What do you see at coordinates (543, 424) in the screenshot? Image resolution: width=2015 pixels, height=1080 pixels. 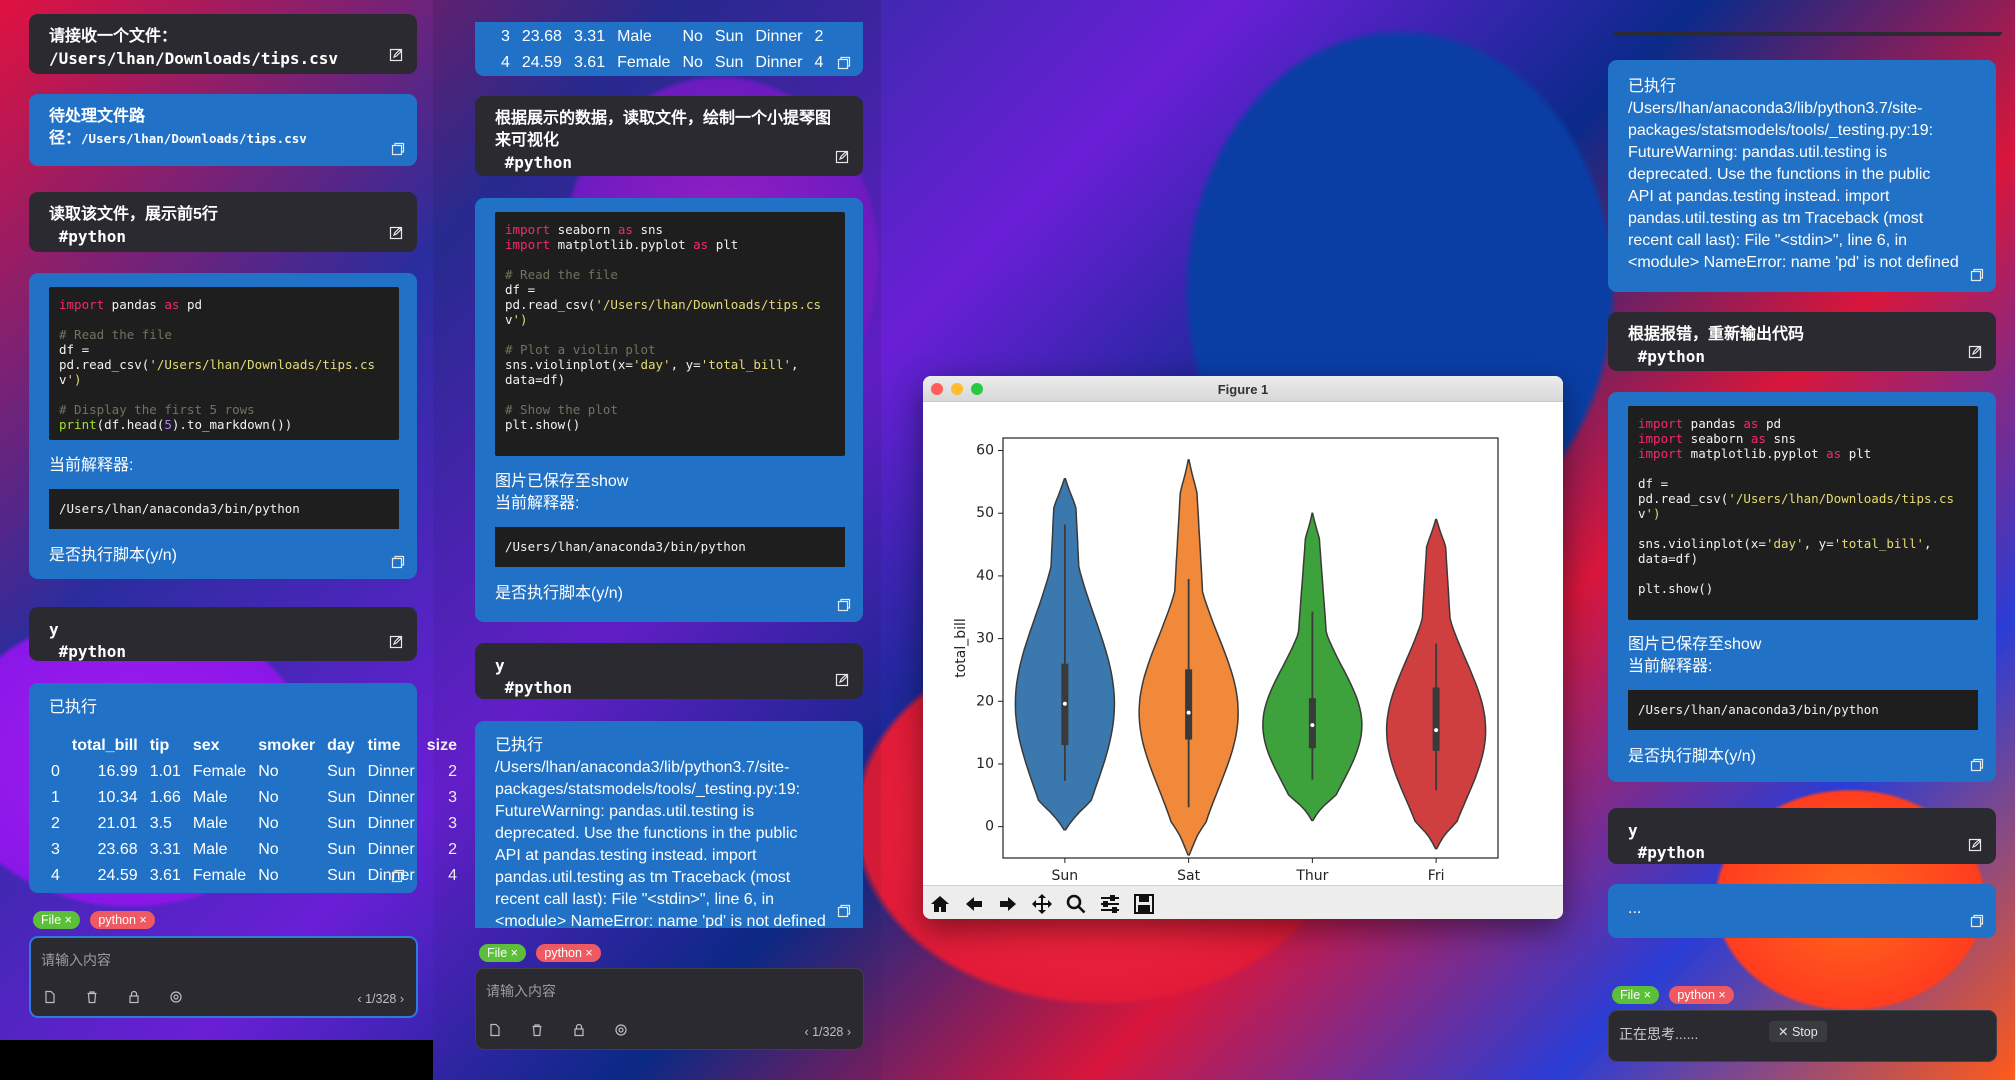 I see `code-line: plt.show()` at bounding box center [543, 424].